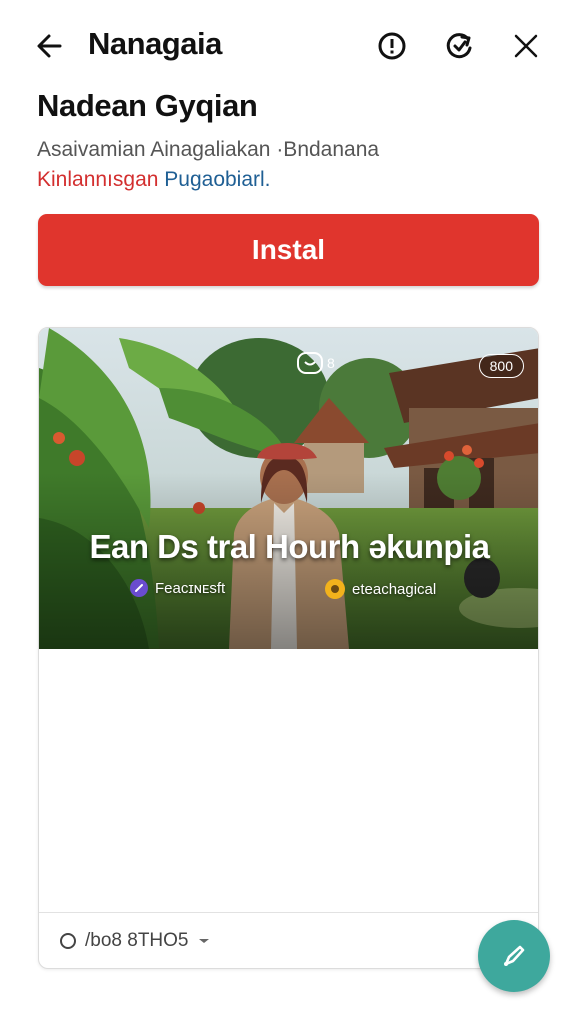 The image size is (576, 1024). I want to click on chip-left-label: Feaᴄɪɴᴇsft, so click(190, 588).